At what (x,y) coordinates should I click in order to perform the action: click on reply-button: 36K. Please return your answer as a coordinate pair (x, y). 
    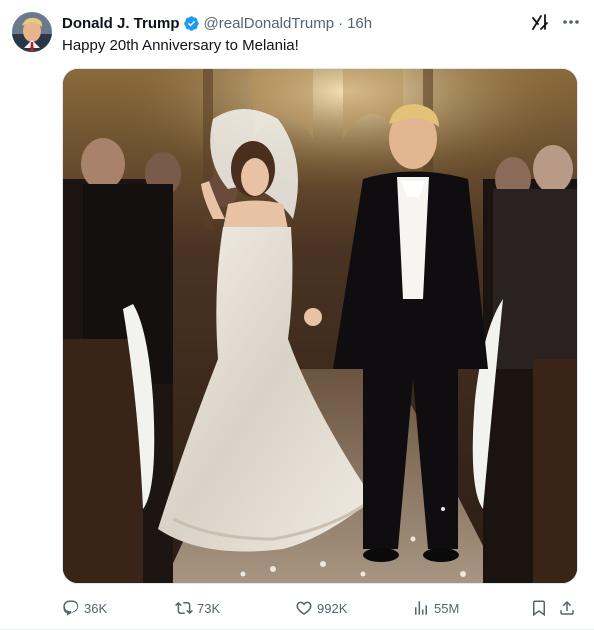
    Looking at the image, I should click on (84, 608).